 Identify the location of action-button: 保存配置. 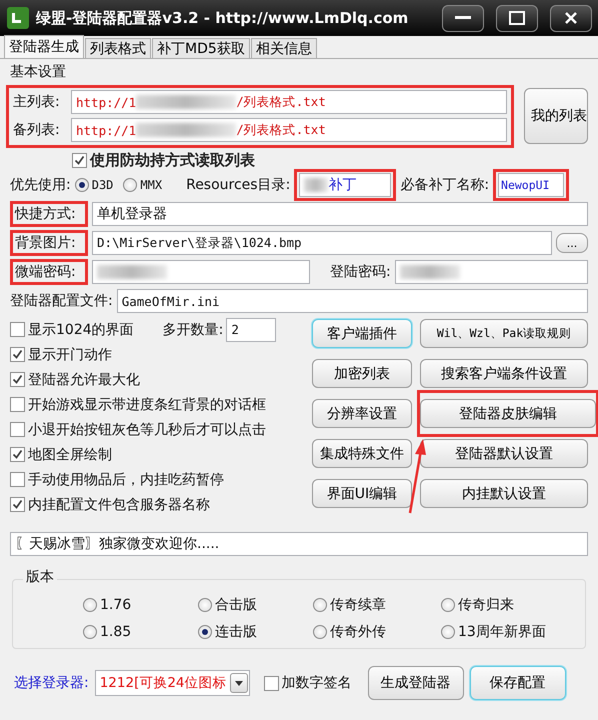
(518, 683).